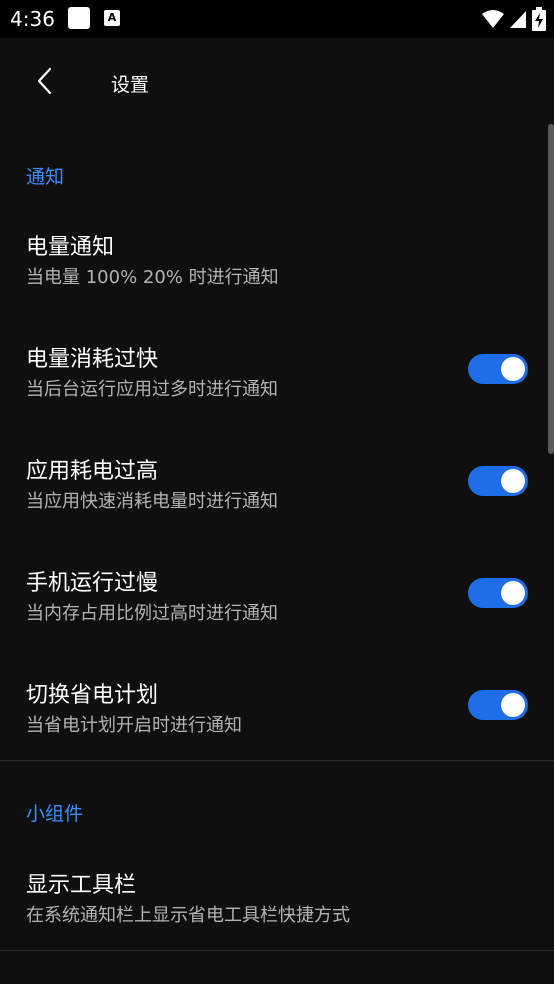 This screenshot has height=984, width=554. What do you see at coordinates (152, 389) in the screenshot?
I see `setting-subtitle: 当后台运行应用过多时进行通知` at bounding box center [152, 389].